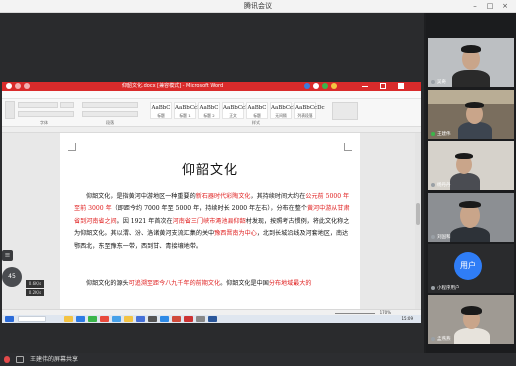 This screenshot has height=366, width=516. I want to click on style-heading-2: AaBbC 标题 2, so click(209, 110).